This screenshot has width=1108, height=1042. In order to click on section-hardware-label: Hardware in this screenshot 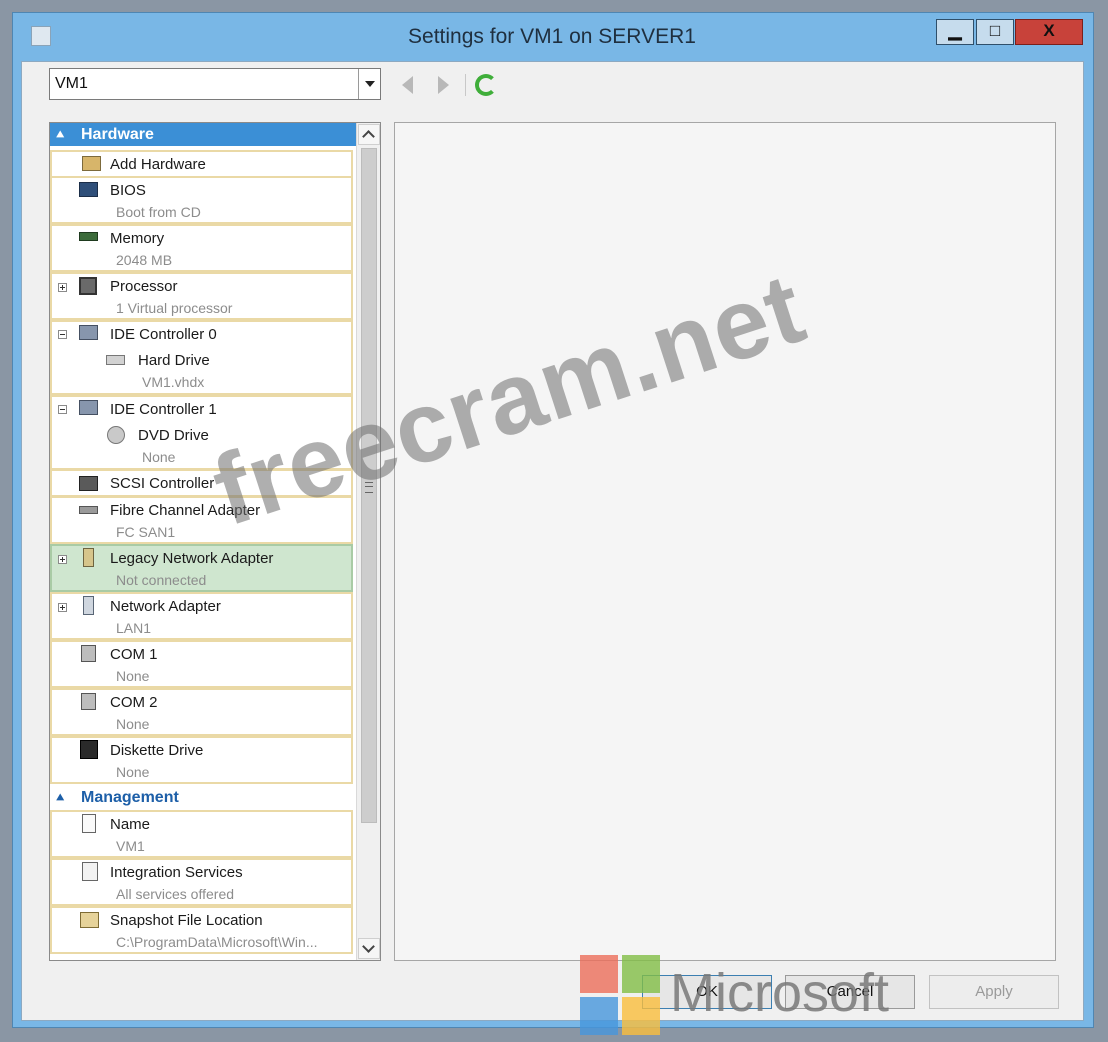, I will do `click(117, 134)`.